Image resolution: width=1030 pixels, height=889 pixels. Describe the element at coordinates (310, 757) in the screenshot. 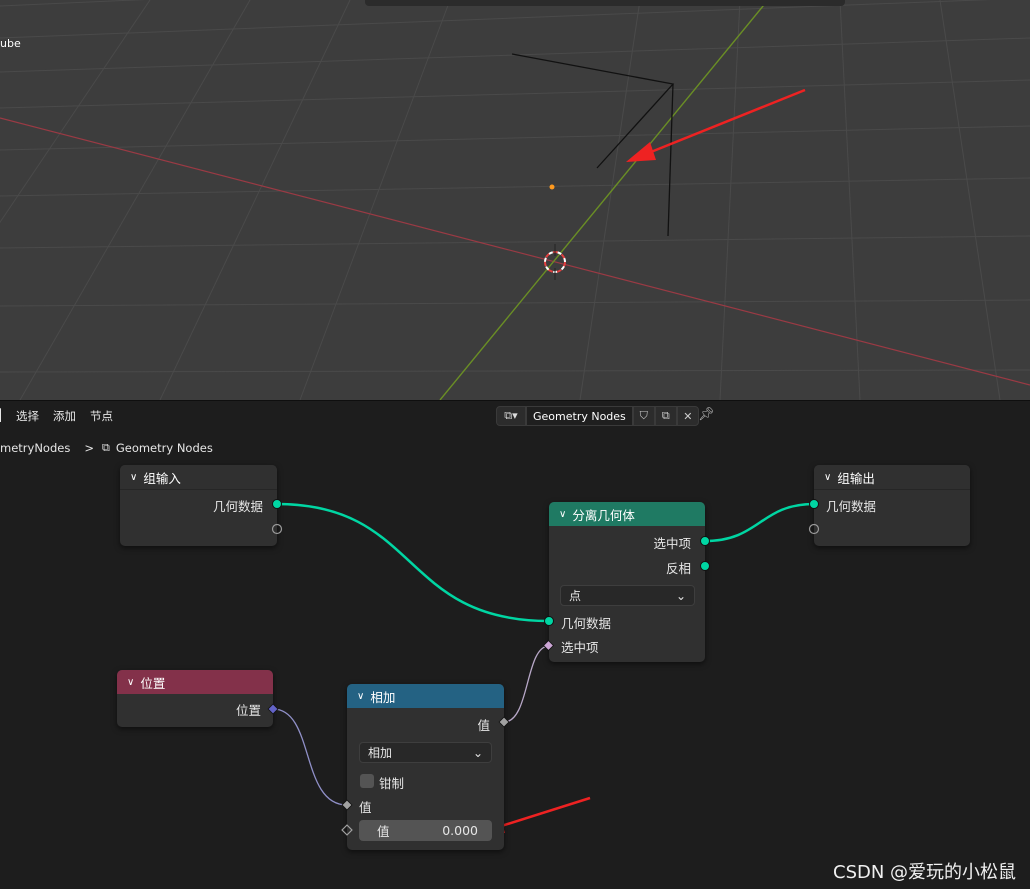

I see `link-position-to-add` at that location.